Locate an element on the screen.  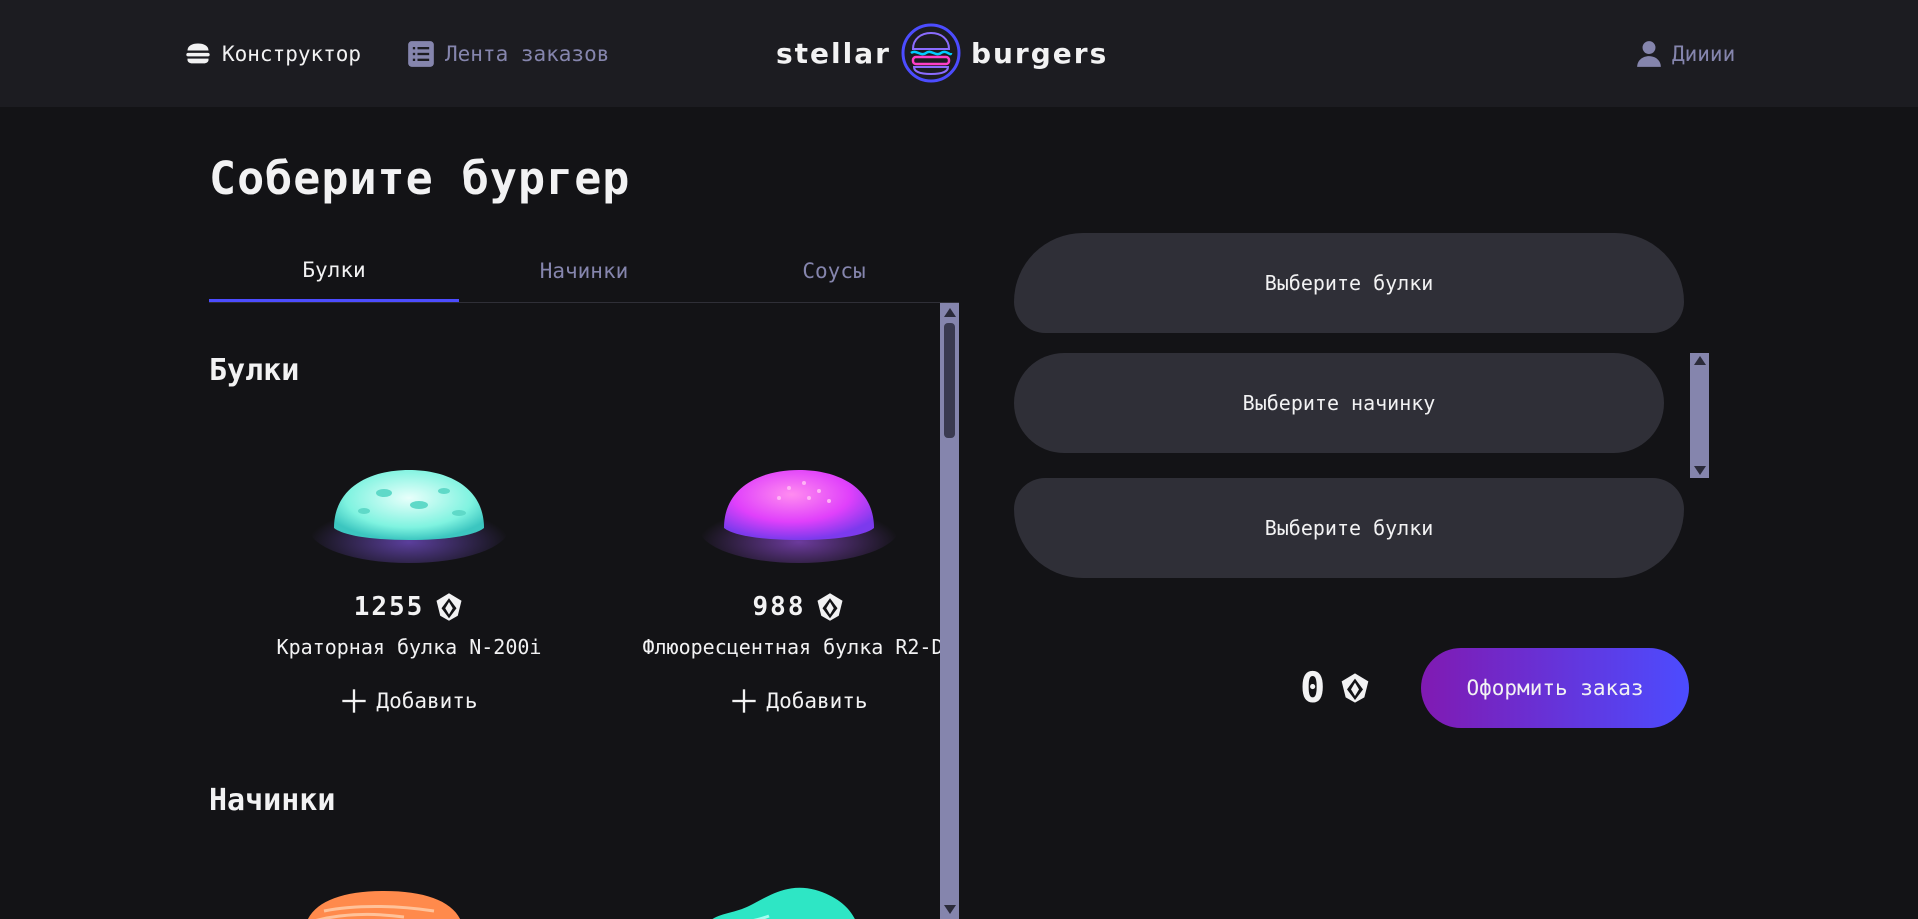
tab-fillings: Начинки is located at coordinates (584, 271).